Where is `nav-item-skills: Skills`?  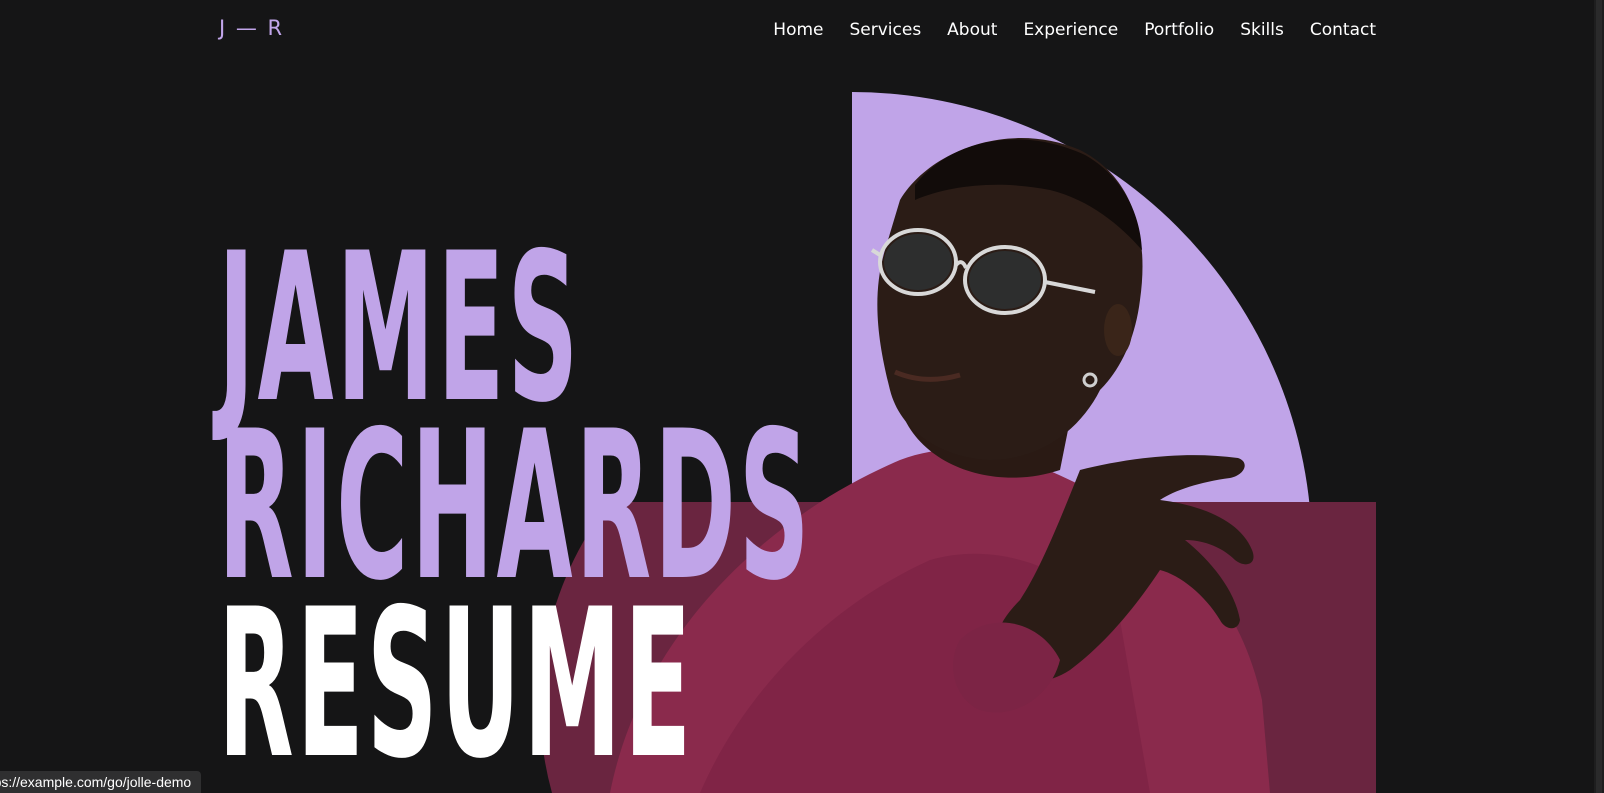 nav-item-skills: Skills is located at coordinates (1262, 30).